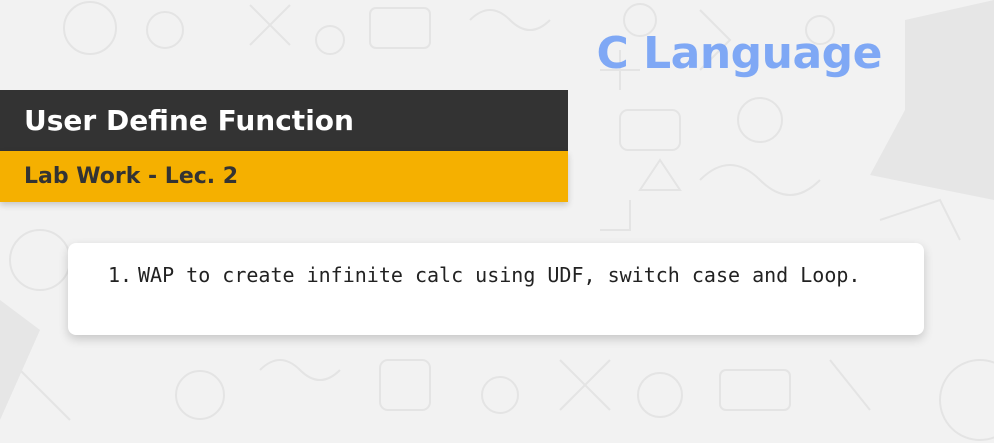 The image size is (994, 443). What do you see at coordinates (284, 176) in the screenshot?
I see `subtitle-banner: Lab Work - Lec. 2` at bounding box center [284, 176].